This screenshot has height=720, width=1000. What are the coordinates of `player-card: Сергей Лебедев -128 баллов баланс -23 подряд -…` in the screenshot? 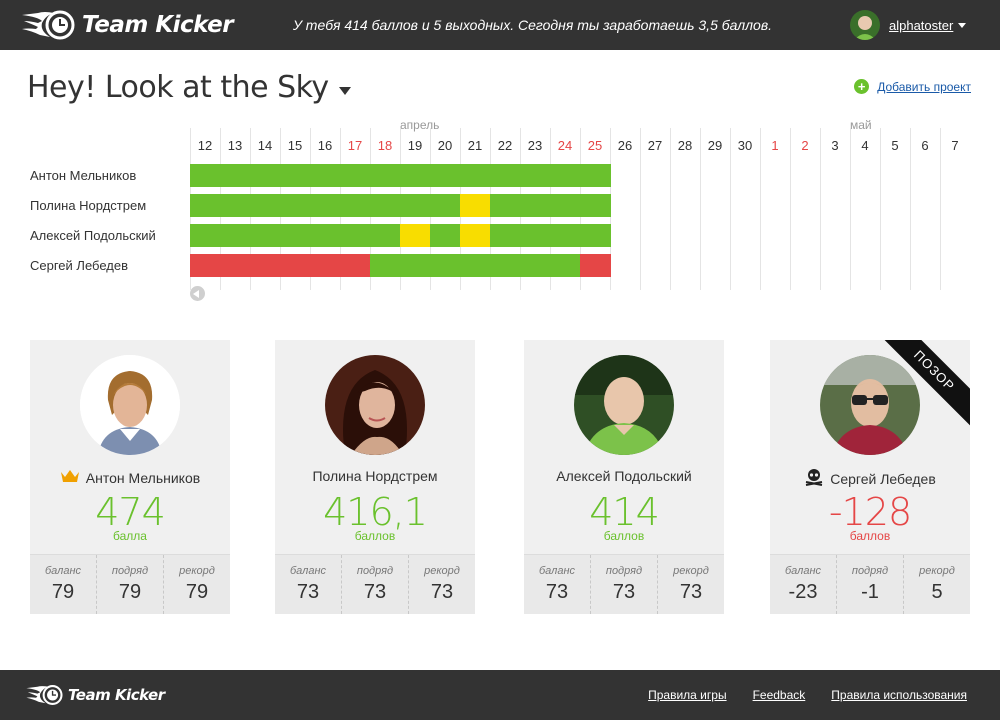 It's located at (870, 477).